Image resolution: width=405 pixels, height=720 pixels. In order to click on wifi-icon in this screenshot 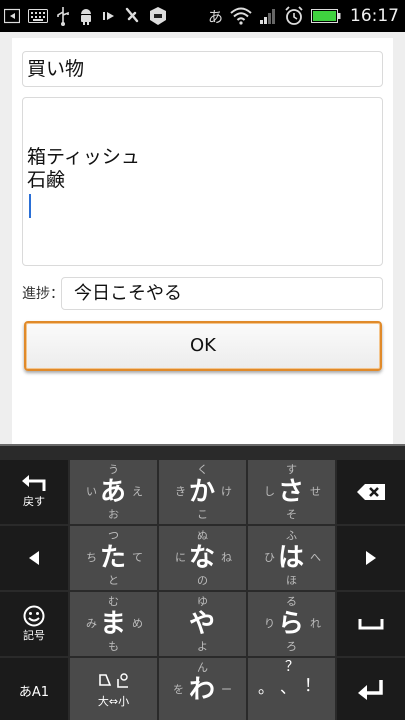, I will do `click(241, 16)`.